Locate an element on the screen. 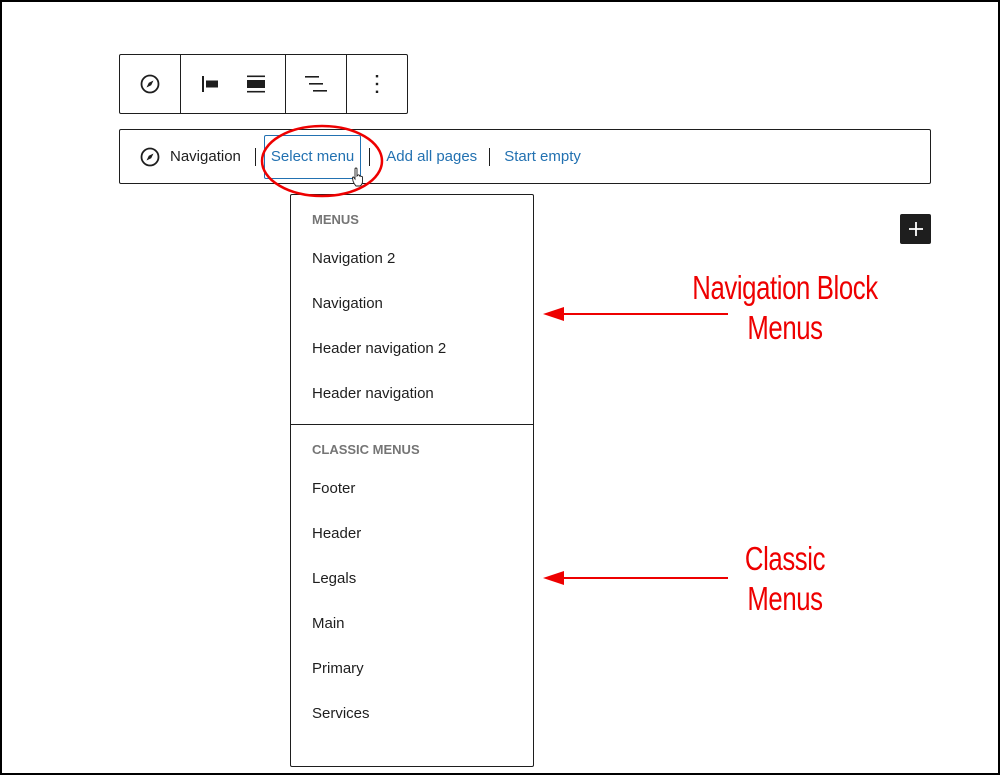  add-block-button is located at coordinates (915, 229).